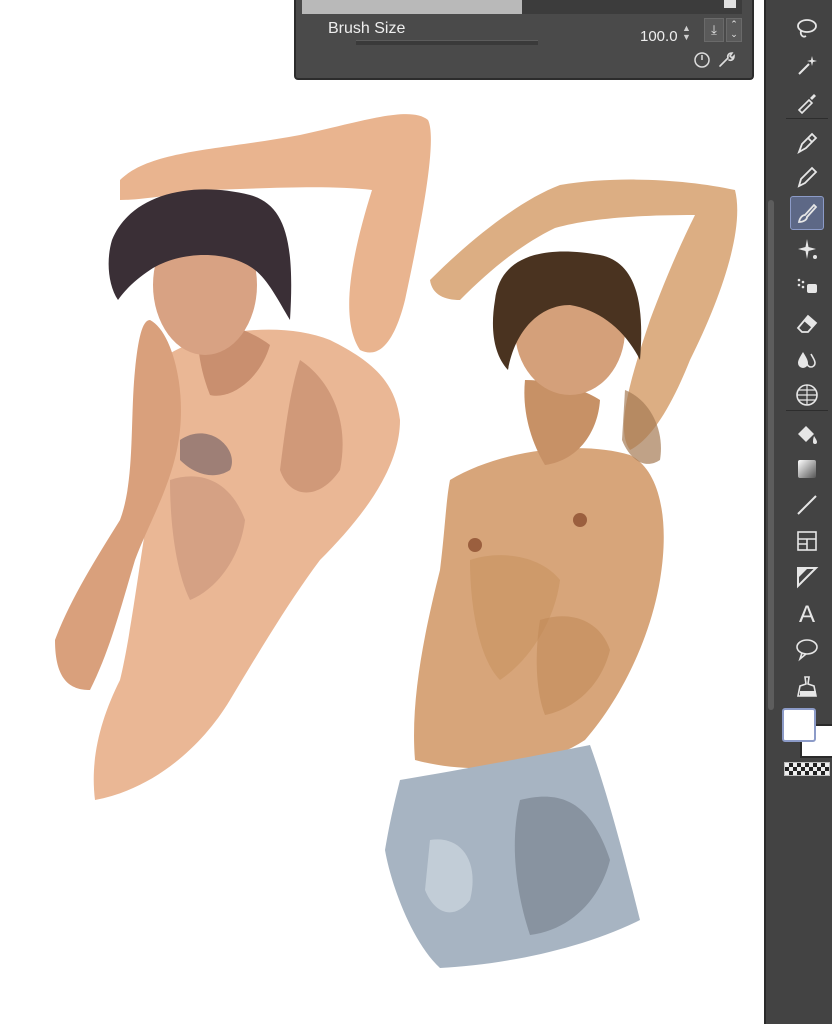  I want to click on value-spinner-icon: ▲ ▼, so click(687, 34).